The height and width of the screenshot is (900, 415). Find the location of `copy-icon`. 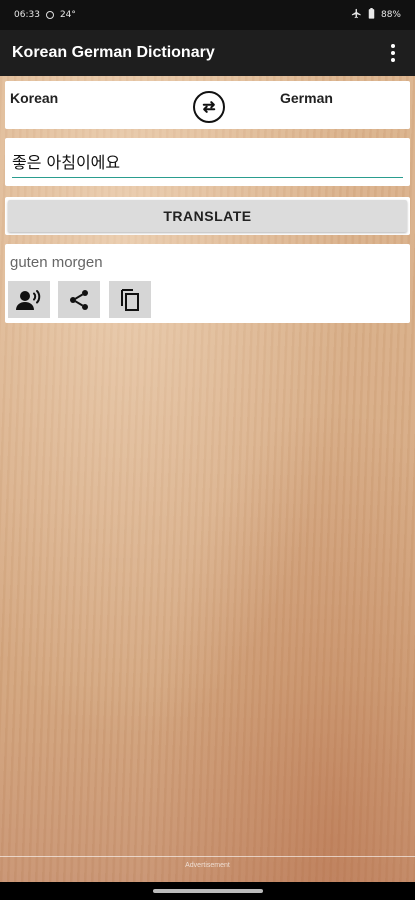

copy-icon is located at coordinates (130, 299).